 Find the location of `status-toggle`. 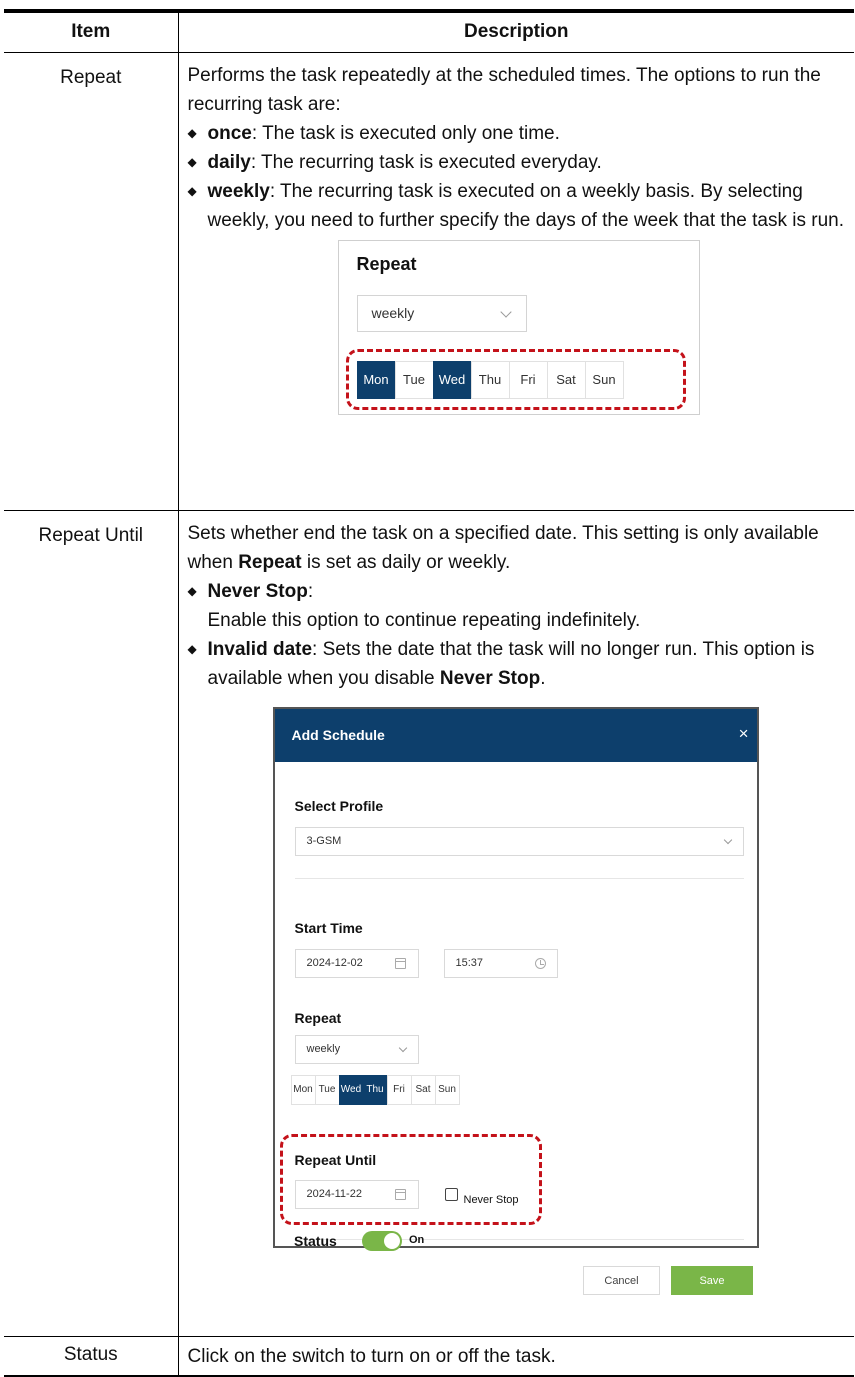

status-toggle is located at coordinates (382, 1241).